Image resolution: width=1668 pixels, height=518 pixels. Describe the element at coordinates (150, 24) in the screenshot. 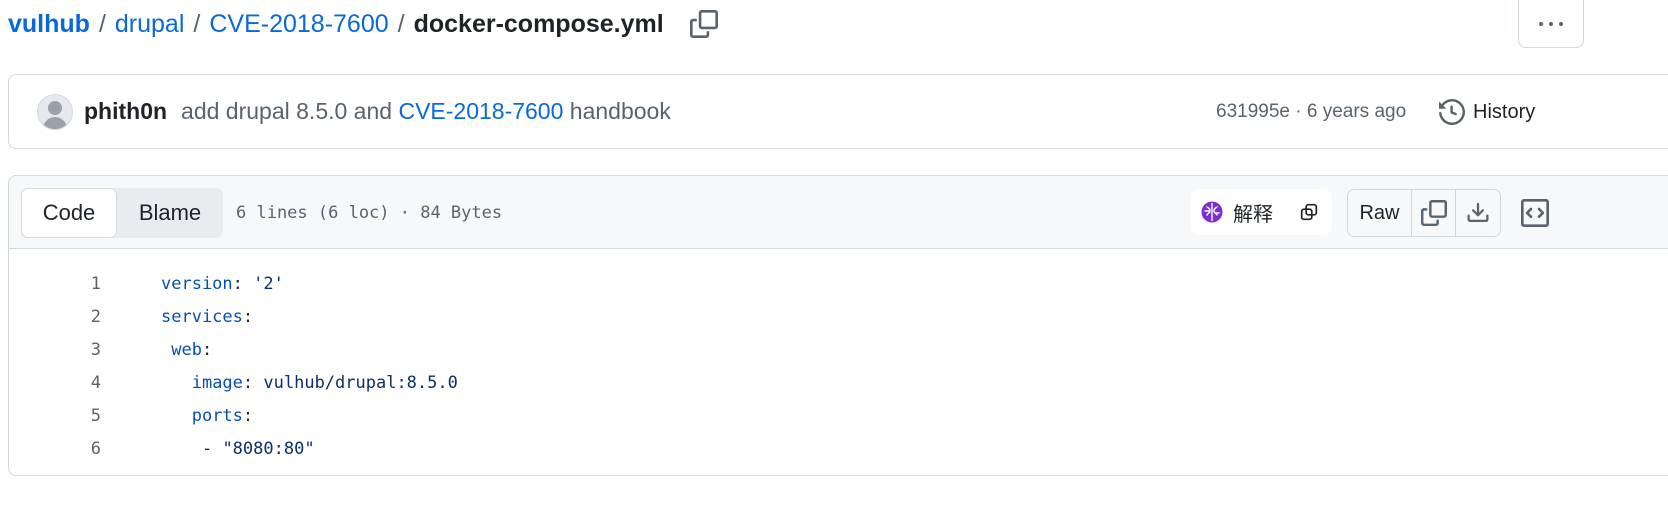

I see `breadcrumb-dir-drupal-link: drupal` at that location.